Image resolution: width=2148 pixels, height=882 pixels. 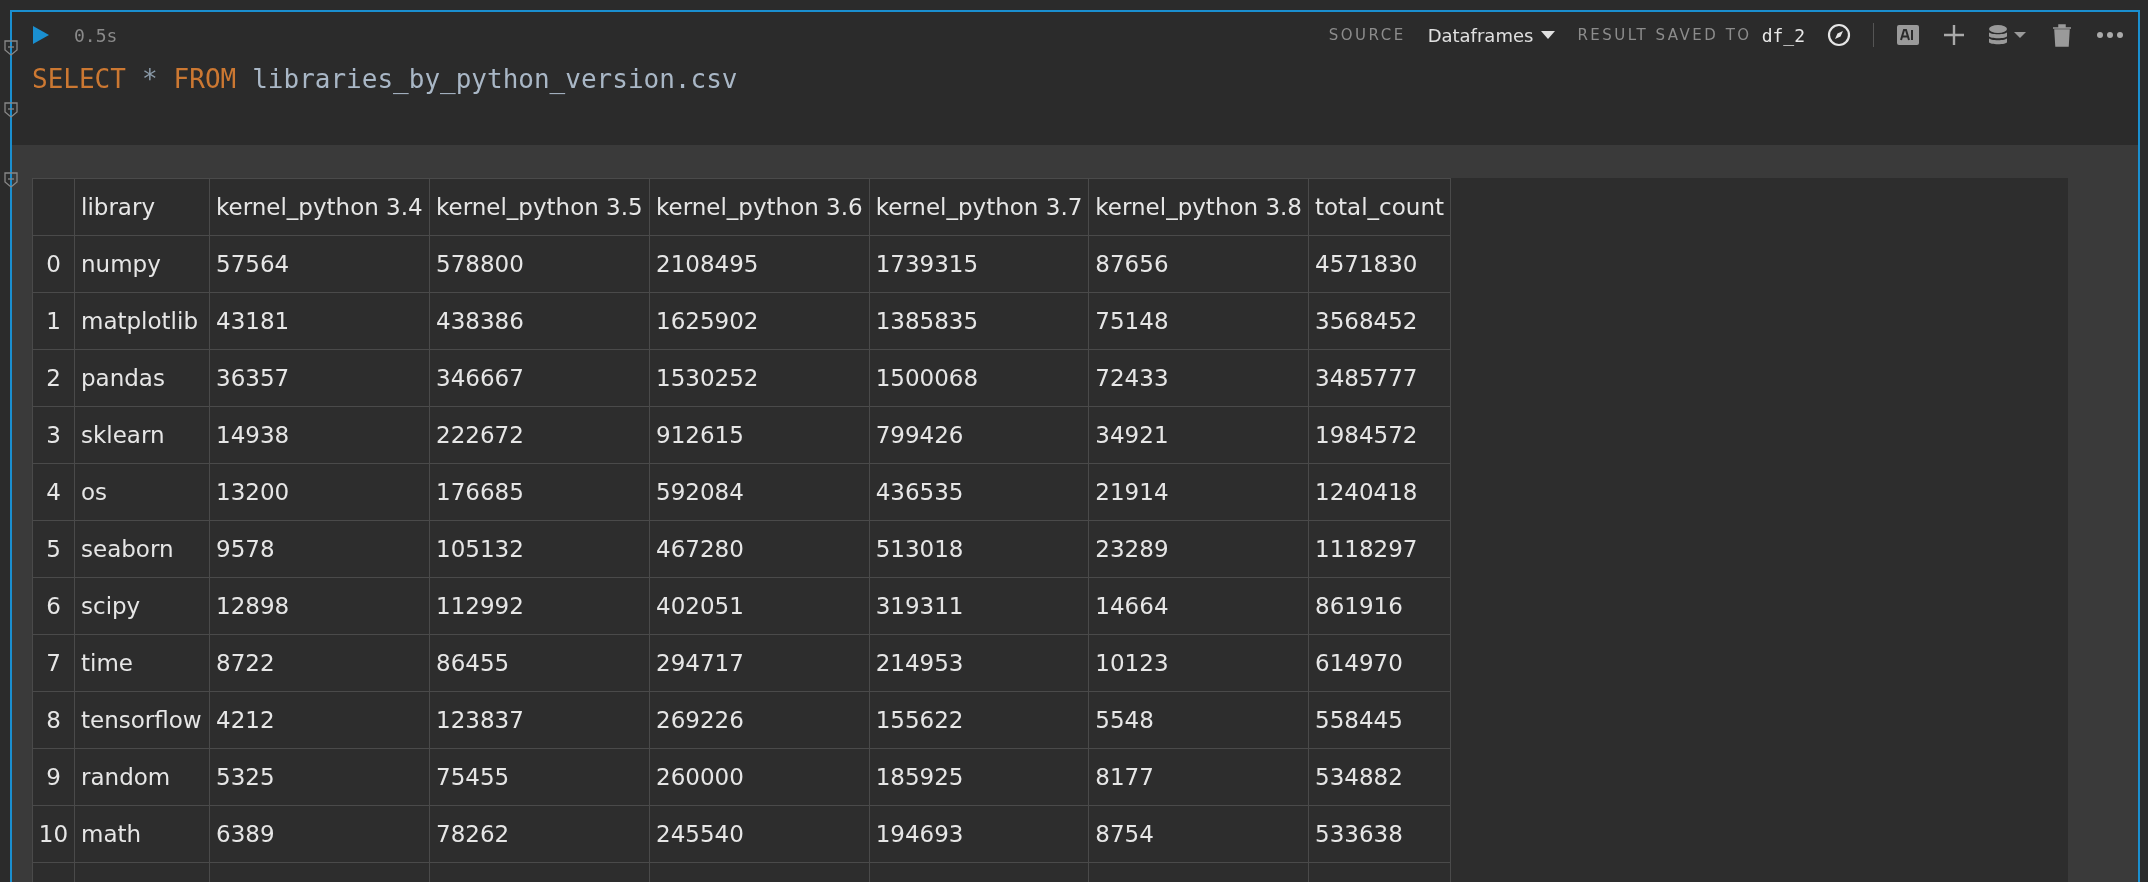 What do you see at coordinates (319, 777) in the screenshot?
I see `table-cell: 5325` at bounding box center [319, 777].